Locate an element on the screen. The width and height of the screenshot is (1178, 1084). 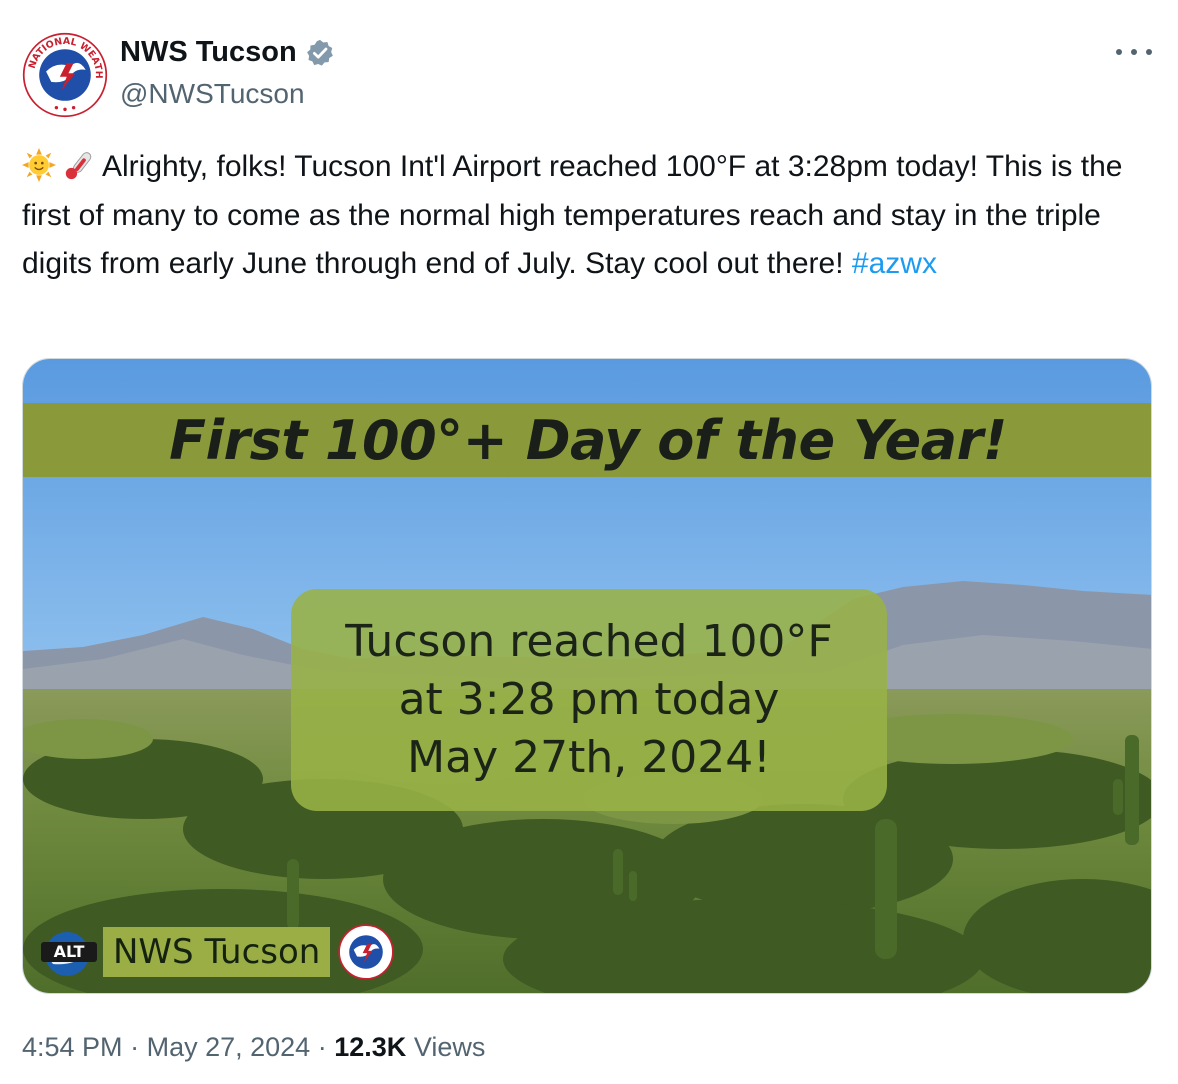
nws-logo-icon: NATIONAL WEATHER is located at coordinates (65, 75).